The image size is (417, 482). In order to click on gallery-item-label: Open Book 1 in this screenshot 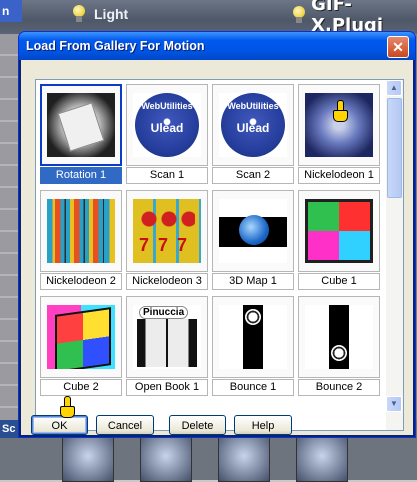, I will do `click(167, 387)`.